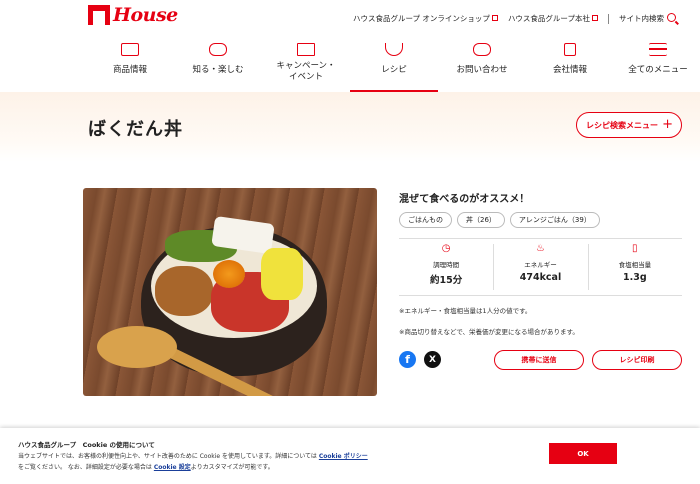 The width and height of the screenshot is (700, 484). I want to click on nutrition-note: ※エネルギー・食塩相当量は1人分の値です。, so click(465, 311).